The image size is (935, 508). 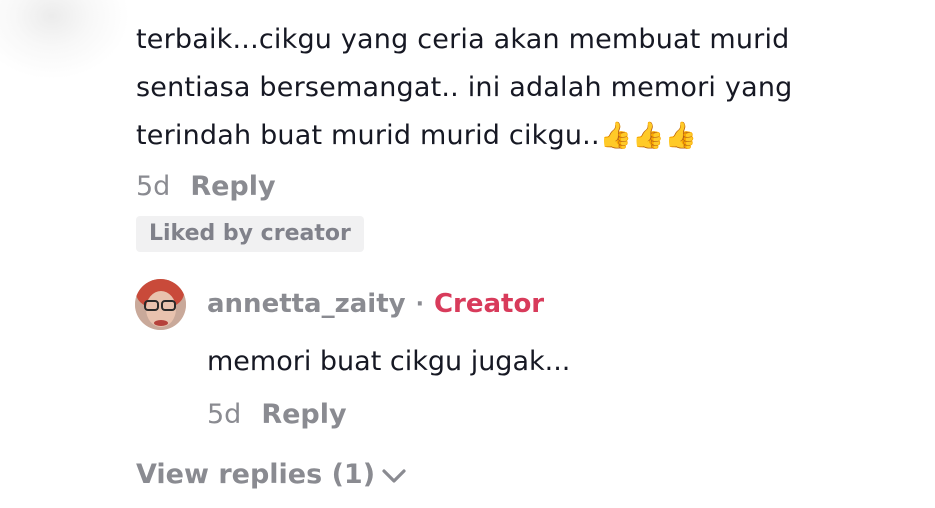 I want to click on view-replies-label: View replies (1), so click(x=256, y=474).